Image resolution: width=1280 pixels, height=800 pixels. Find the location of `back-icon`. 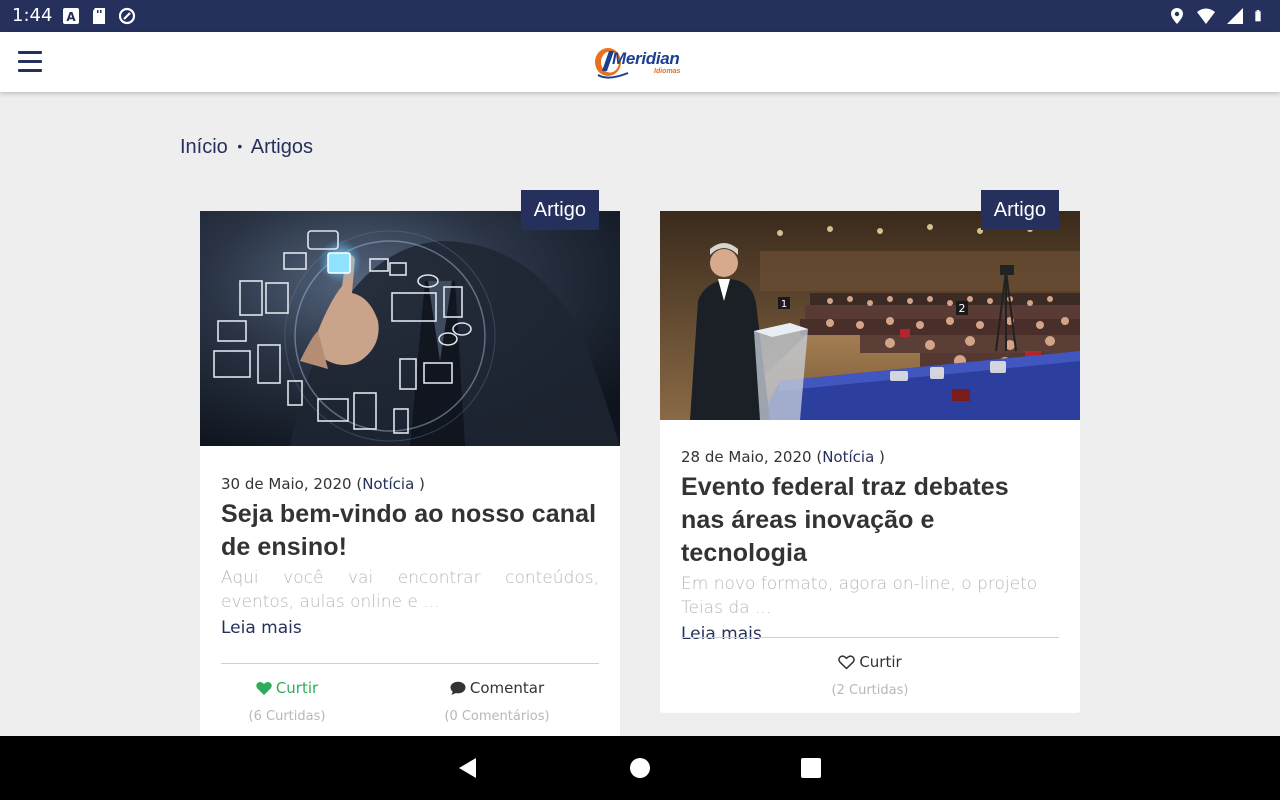

back-icon is located at coordinates (468, 768).